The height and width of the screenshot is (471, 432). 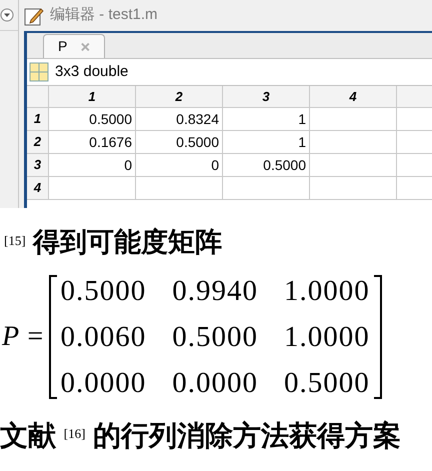 What do you see at coordinates (38, 142) in the screenshot?
I see `row-header: 2` at bounding box center [38, 142].